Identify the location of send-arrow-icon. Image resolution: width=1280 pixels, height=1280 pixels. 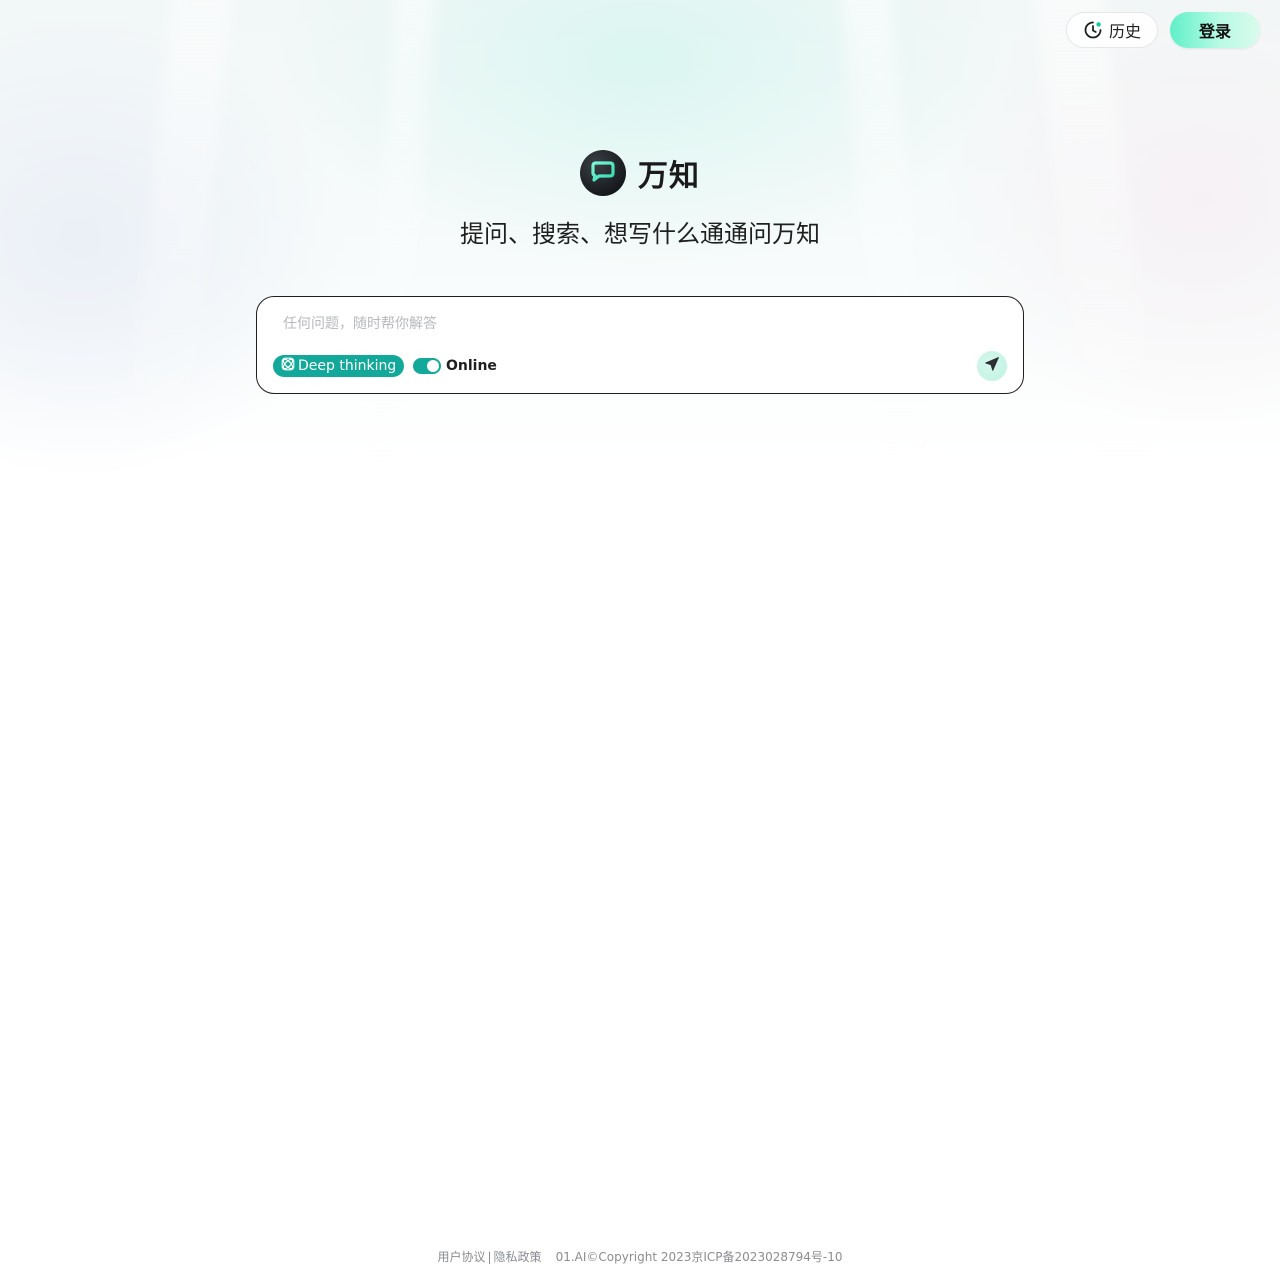
(992, 366).